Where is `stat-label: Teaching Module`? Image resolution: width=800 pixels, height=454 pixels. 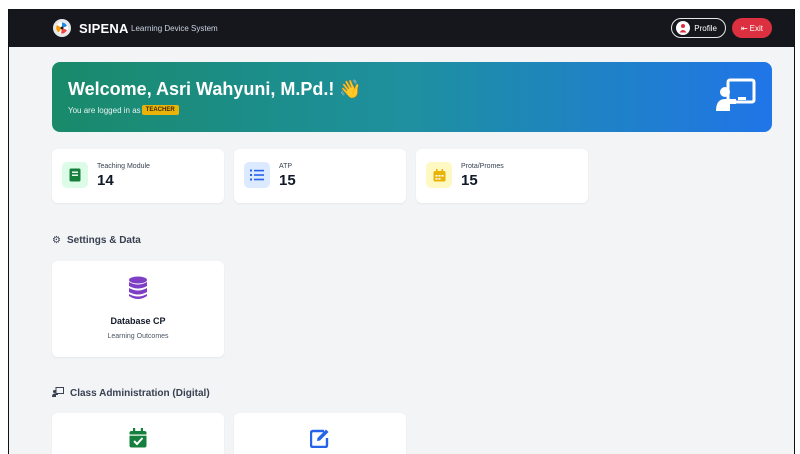
stat-label: Teaching Module is located at coordinates (123, 166).